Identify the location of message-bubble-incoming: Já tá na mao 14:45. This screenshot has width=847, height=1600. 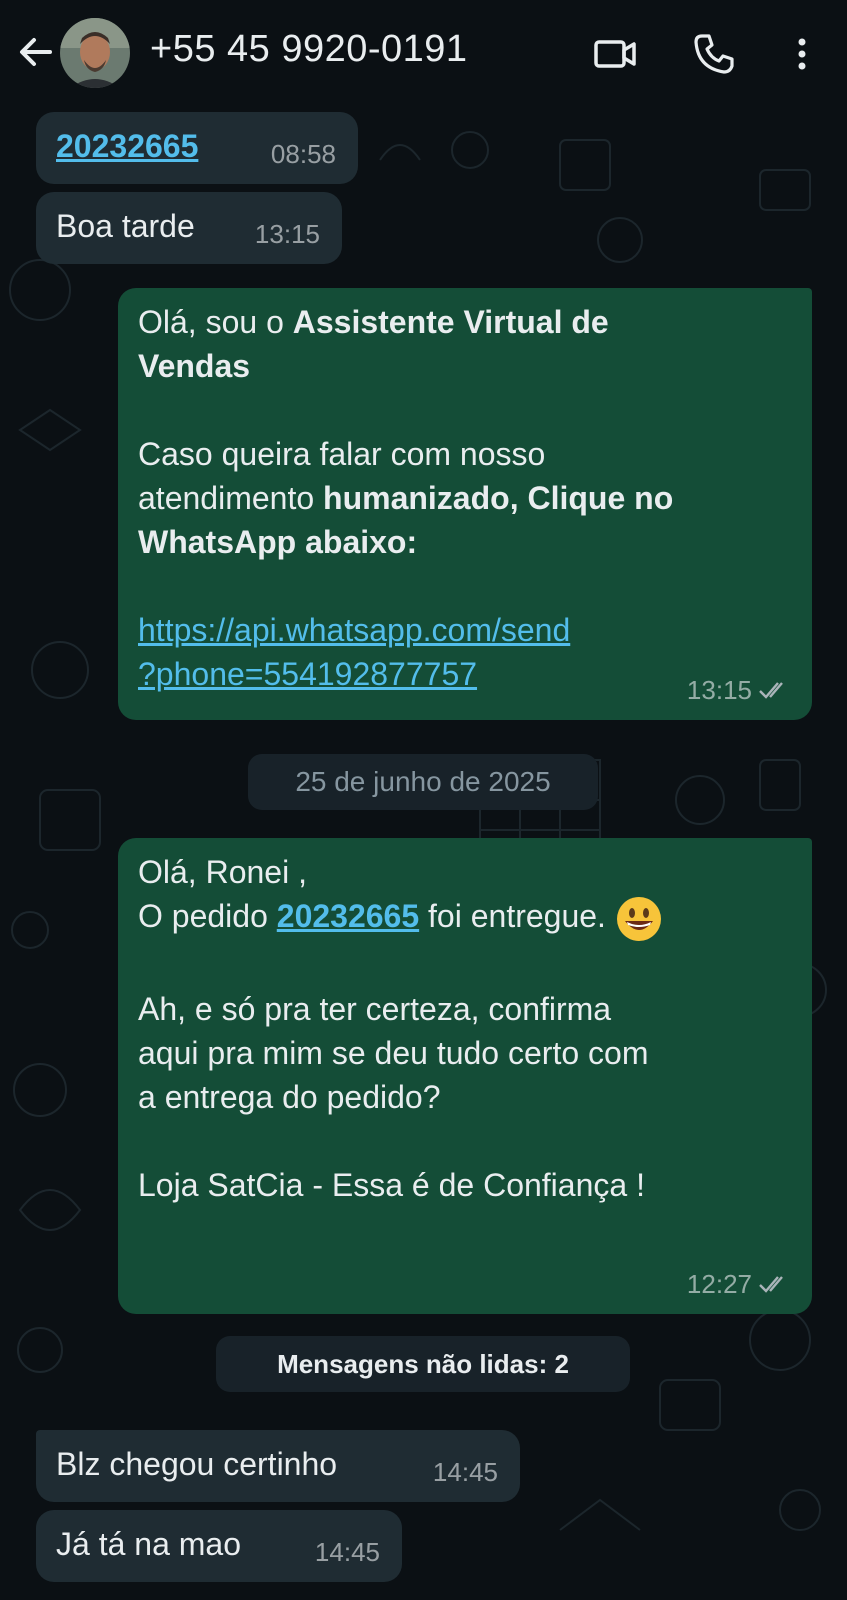
(219, 1546).